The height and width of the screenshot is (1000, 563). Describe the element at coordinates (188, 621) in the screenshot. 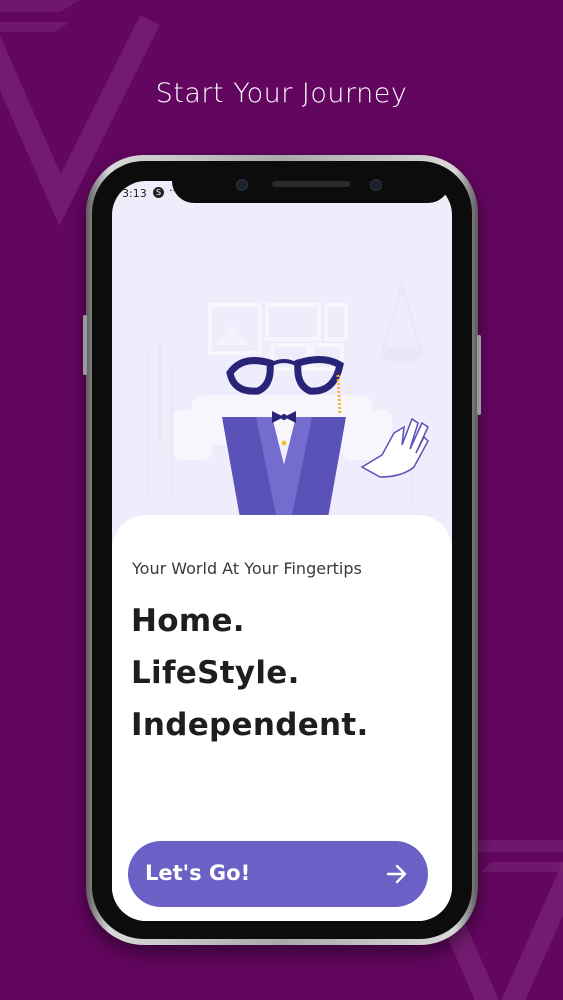

I see `headline-line-home: Home.` at that location.